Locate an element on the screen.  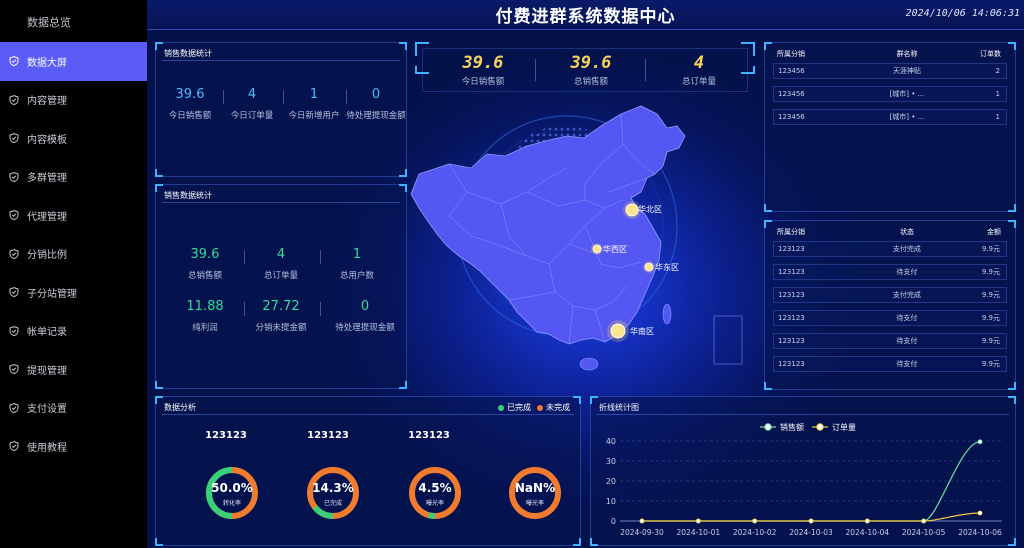
ring-label: 已完成 is located at coordinates (332, 503).